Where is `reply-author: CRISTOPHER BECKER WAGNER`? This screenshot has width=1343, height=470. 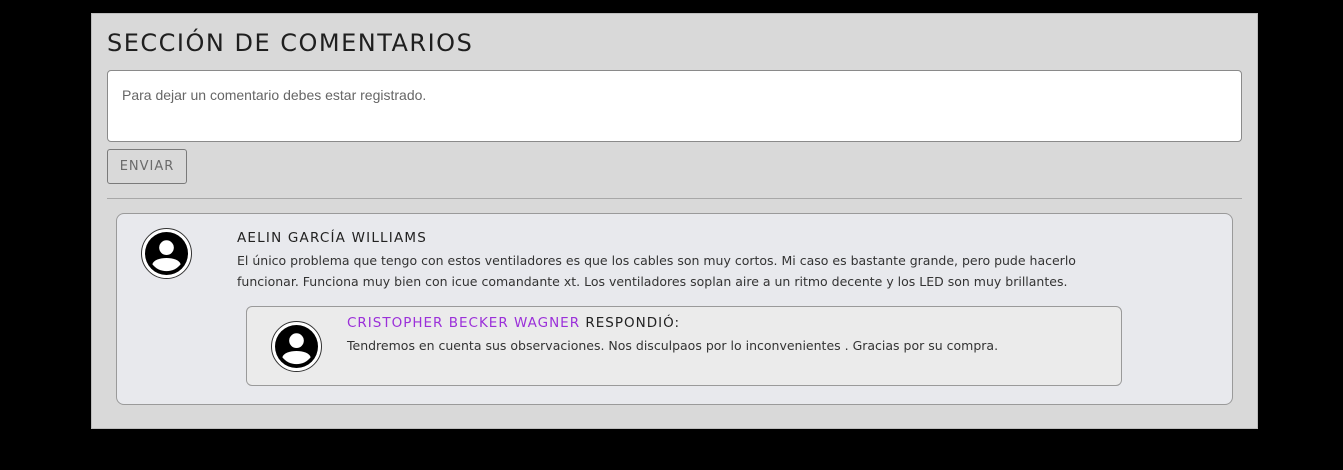 reply-author: CRISTOPHER BECKER WAGNER is located at coordinates (464, 323).